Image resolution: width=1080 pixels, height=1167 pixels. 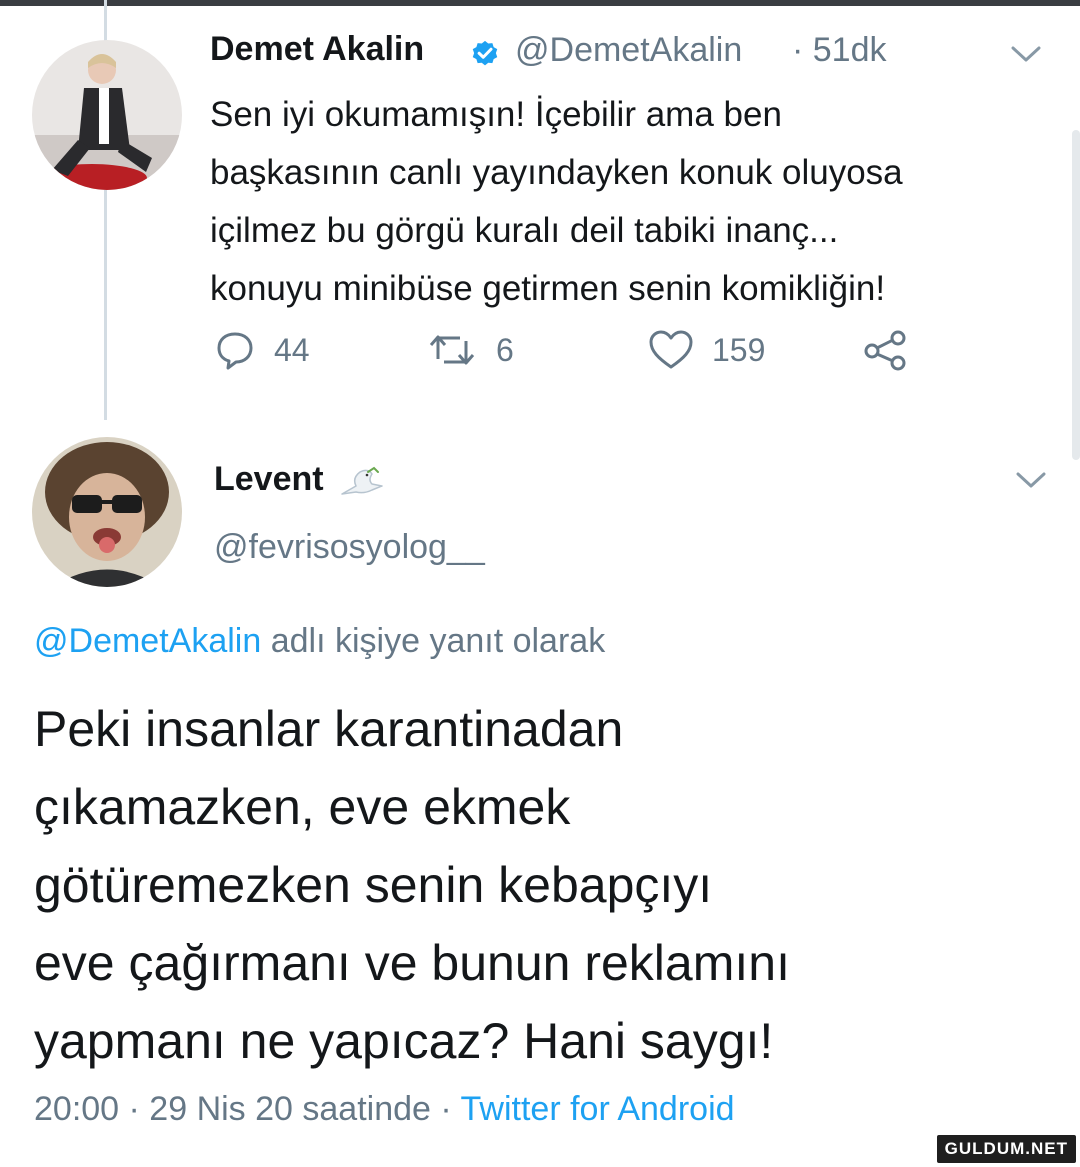 What do you see at coordinates (292, 349) in the screenshot?
I see `reply-count: 44` at bounding box center [292, 349].